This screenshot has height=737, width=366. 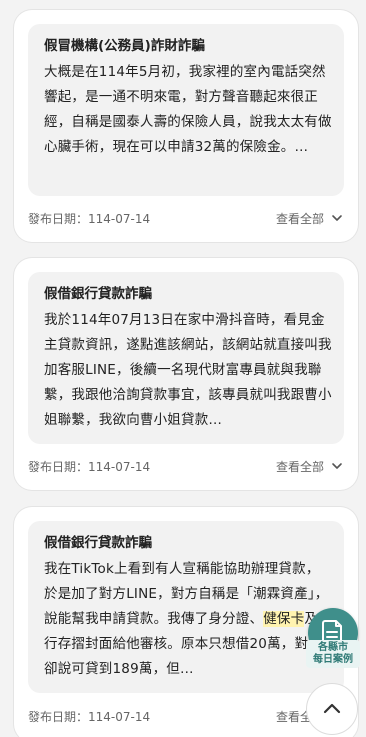 What do you see at coordinates (333, 639) in the screenshot?
I see `daily-cases-button: 各縣市 每日案例` at bounding box center [333, 639].